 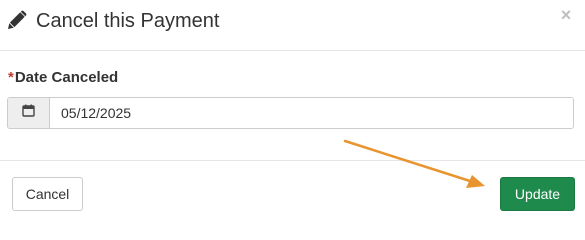 What do you see at coordinates (11, 77) in the screenshot?
I see `required-marker: *` at bounding box center [11, 77].